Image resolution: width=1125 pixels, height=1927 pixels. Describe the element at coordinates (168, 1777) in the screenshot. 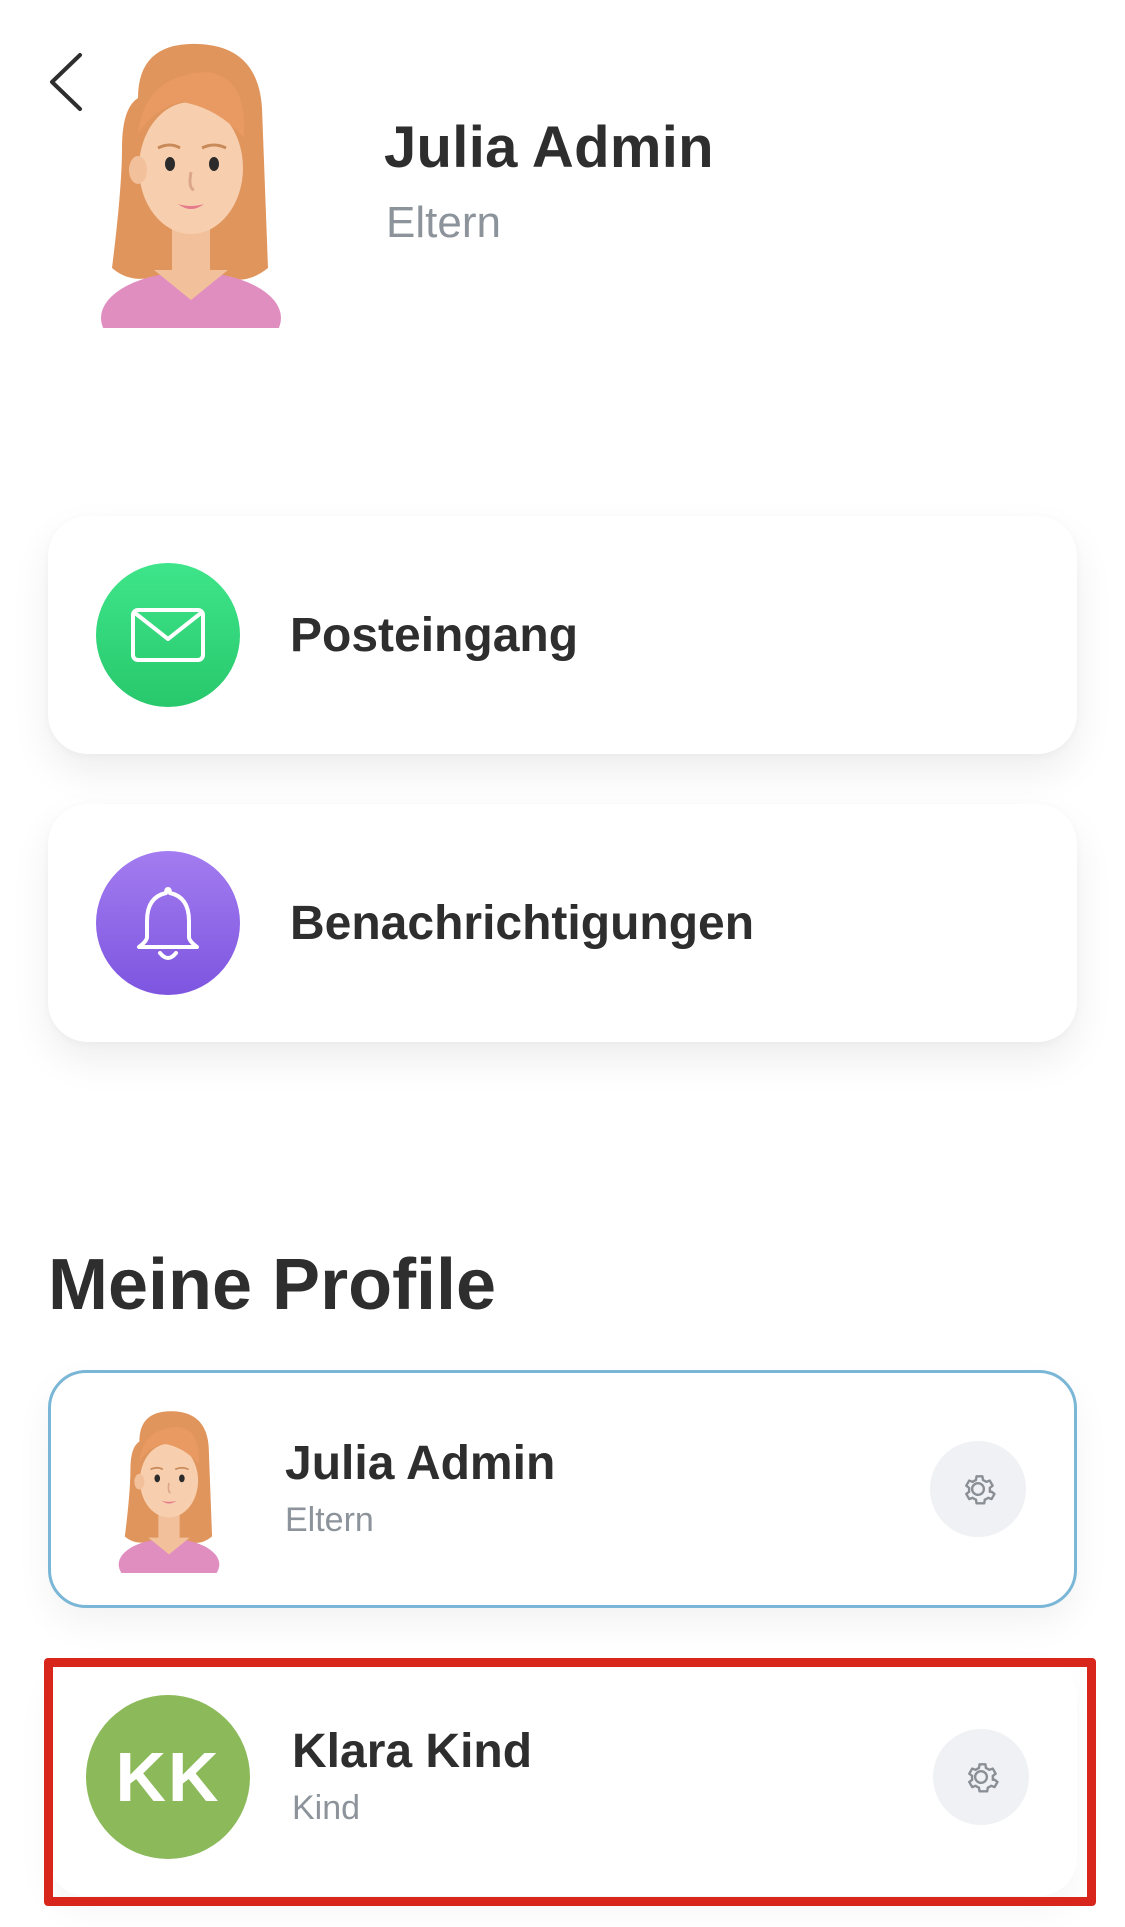

I see `avatar: KK` at that location.